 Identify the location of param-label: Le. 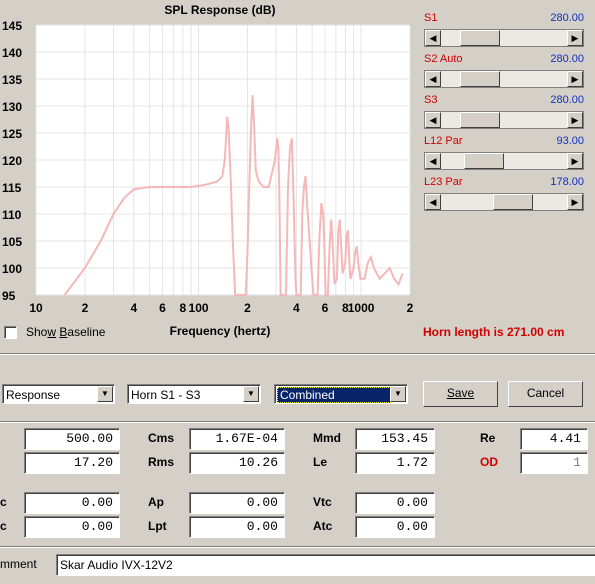
(320, 462).